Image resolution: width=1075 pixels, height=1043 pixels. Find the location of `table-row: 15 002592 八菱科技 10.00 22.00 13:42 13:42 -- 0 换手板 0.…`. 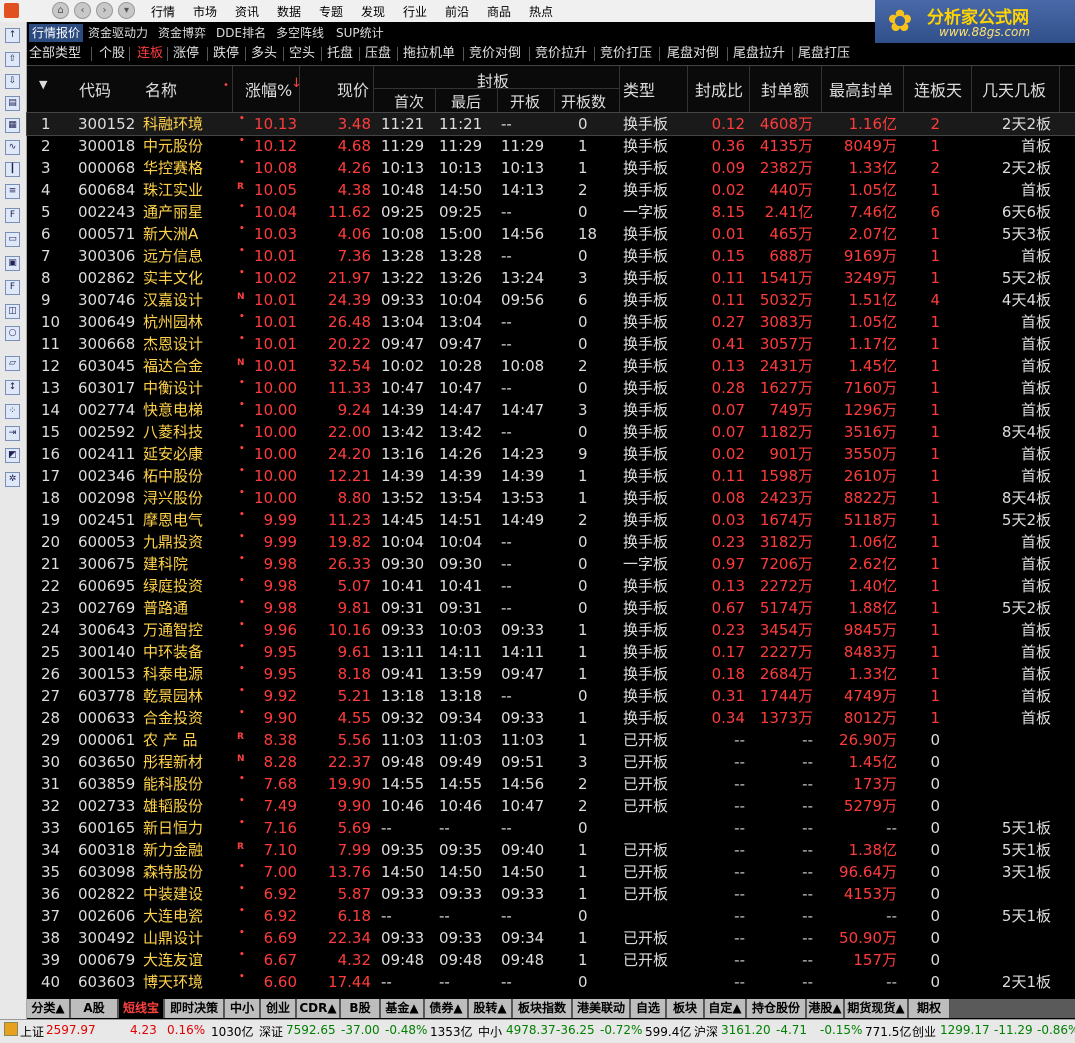

table-row: 15 002592 八菱科技 10.00 22.00 13:42 13:42 -- 0 换手板 0.… is located at coordinates (551, 432).